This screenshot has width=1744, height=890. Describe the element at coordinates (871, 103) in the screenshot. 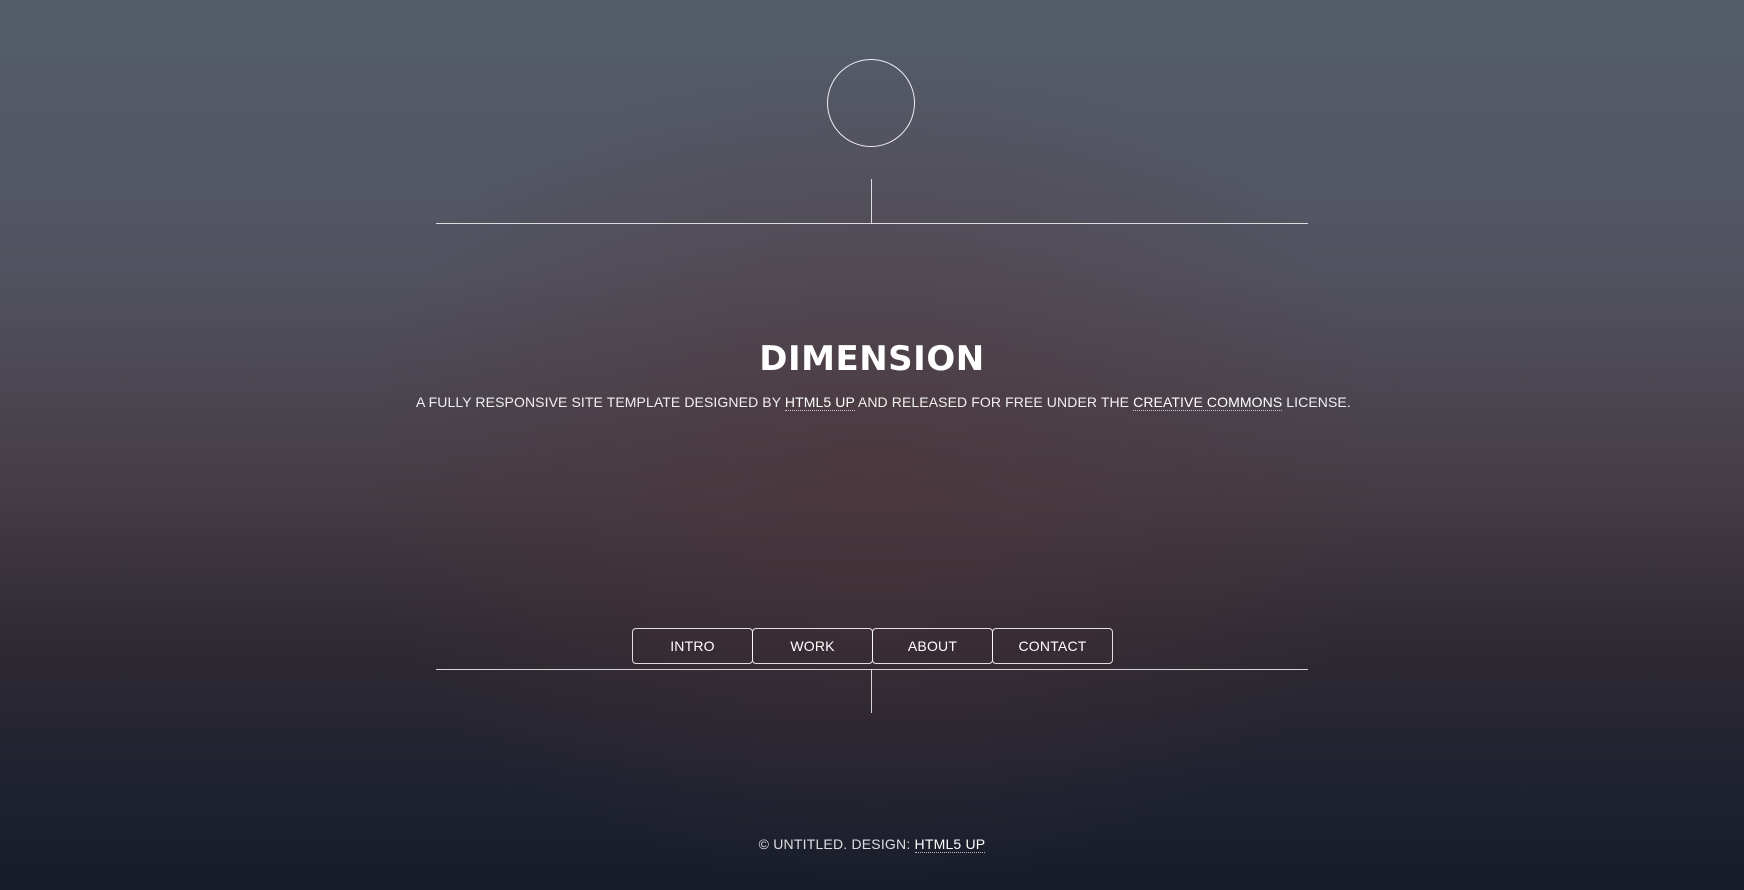

I see `circle-logo-icon` at that location.